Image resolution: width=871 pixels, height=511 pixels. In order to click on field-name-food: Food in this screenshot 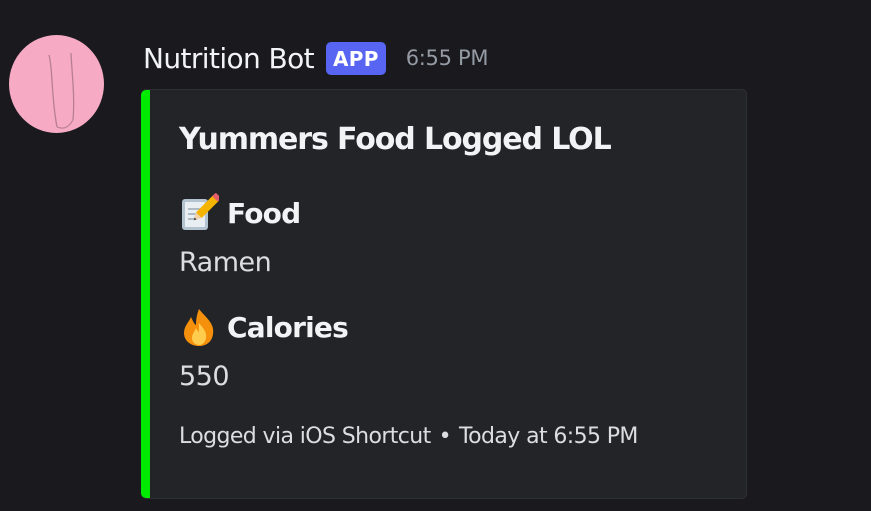, I will do `click(240, 213)`.